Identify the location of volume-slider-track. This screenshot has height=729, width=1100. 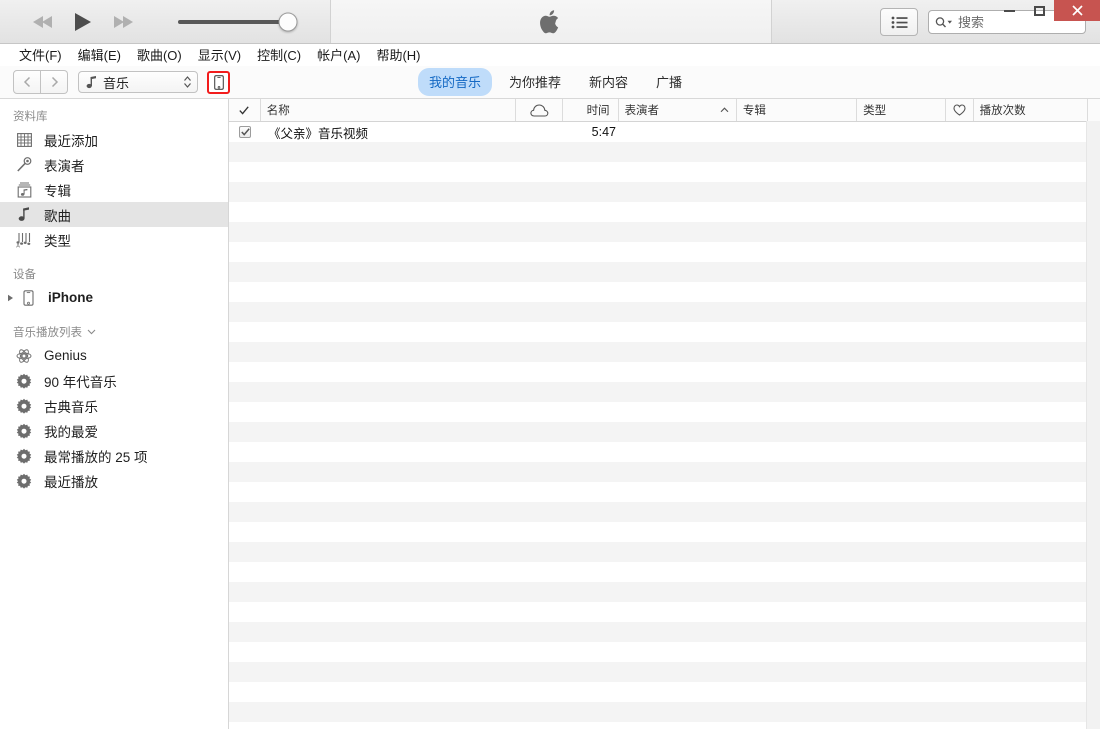
(238, 22).